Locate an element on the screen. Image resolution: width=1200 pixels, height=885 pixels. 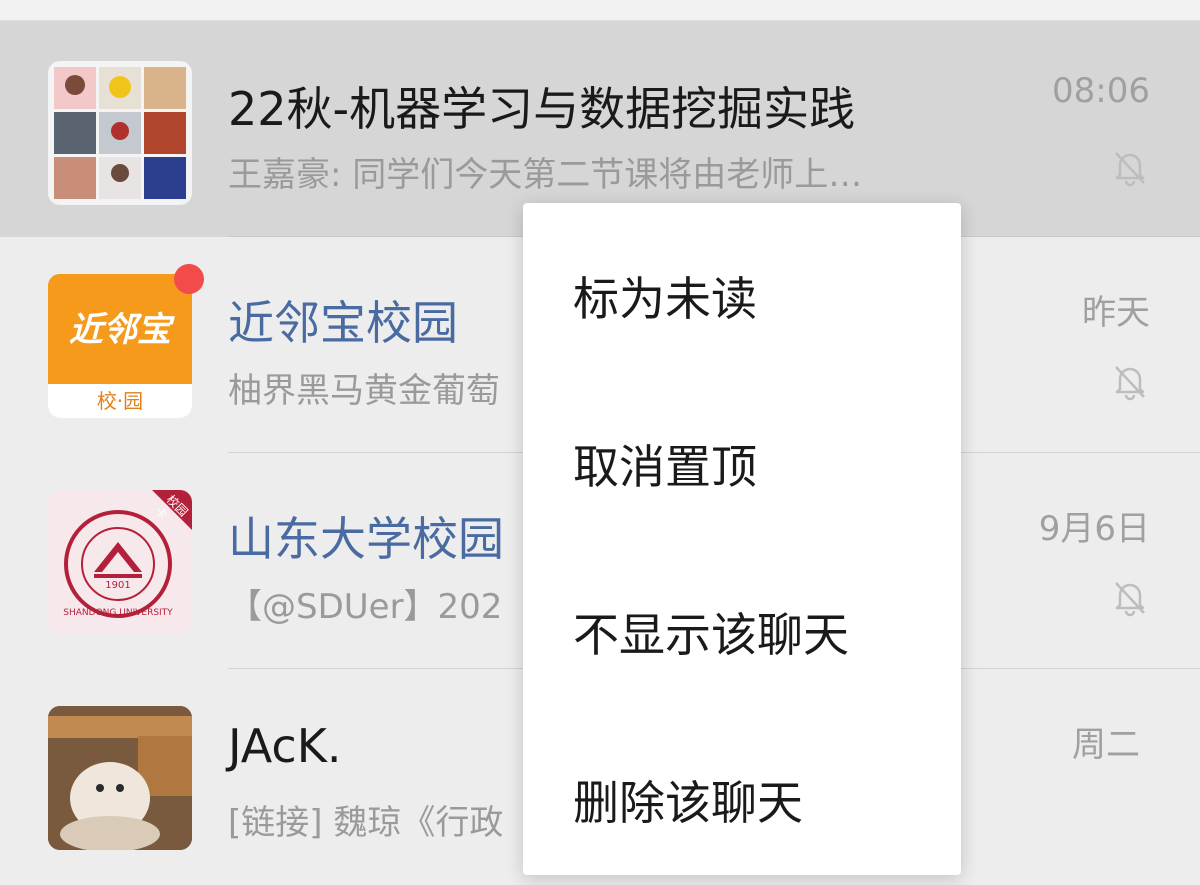
status-bar-edge is located at coordinates (600, 10).